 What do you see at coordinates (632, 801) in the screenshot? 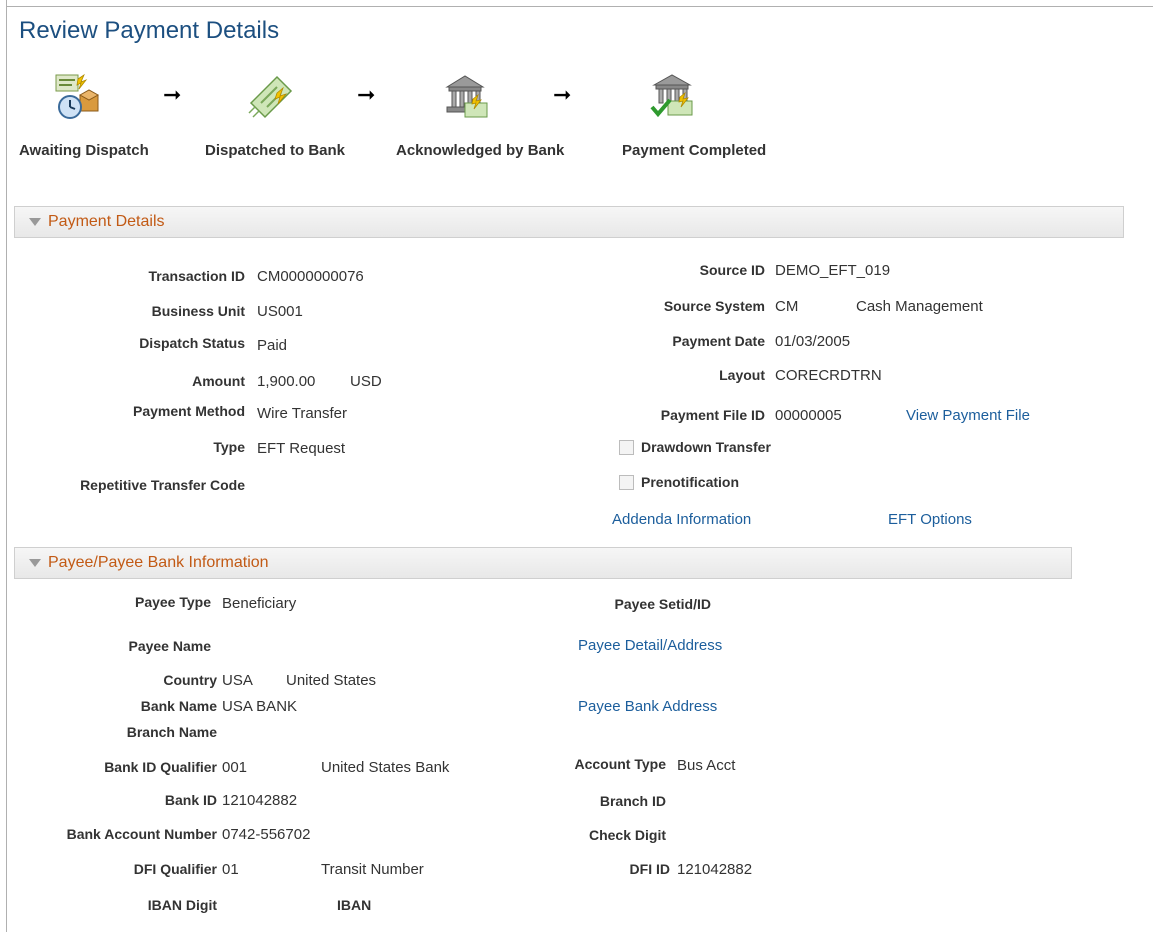
I see `branch-id-label: Branch ID` at bounding box center [632, 801].